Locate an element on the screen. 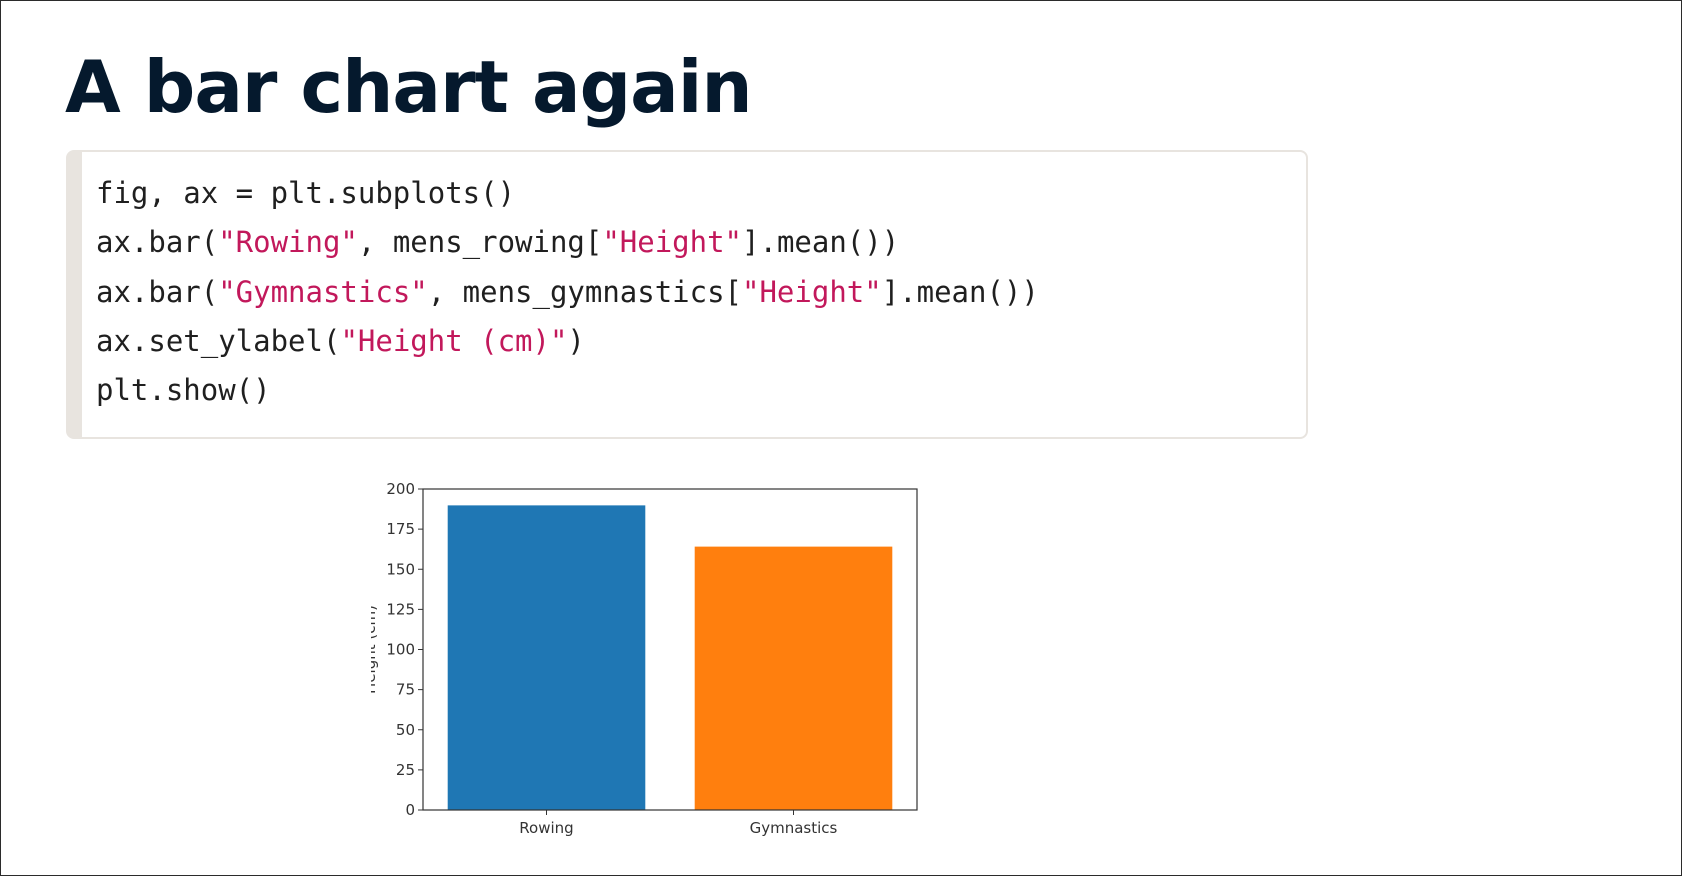 This screenshot has width=1682, height=876. y-tick-label: 100 is located at coordinates (400, 650).